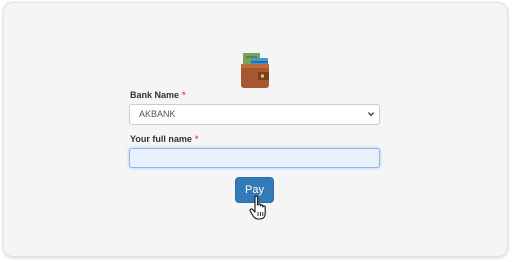 This screenshot has width=512, height=262. I want to click on wallet-icon, so click(255, 70).